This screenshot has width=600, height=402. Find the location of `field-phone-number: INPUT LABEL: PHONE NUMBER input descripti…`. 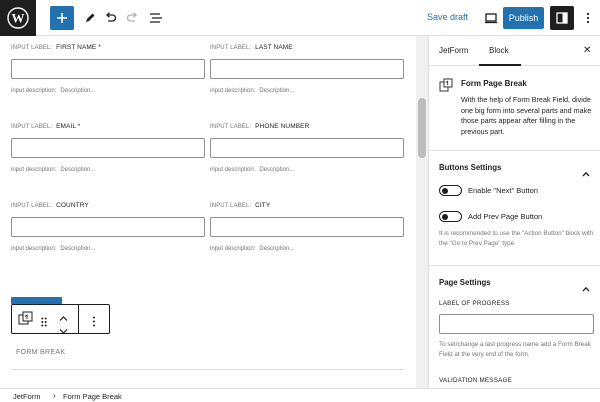

field-phone-number: INPUT LABEL: PHONE NUMBER input descripti… is located at coordinates (307, 148).